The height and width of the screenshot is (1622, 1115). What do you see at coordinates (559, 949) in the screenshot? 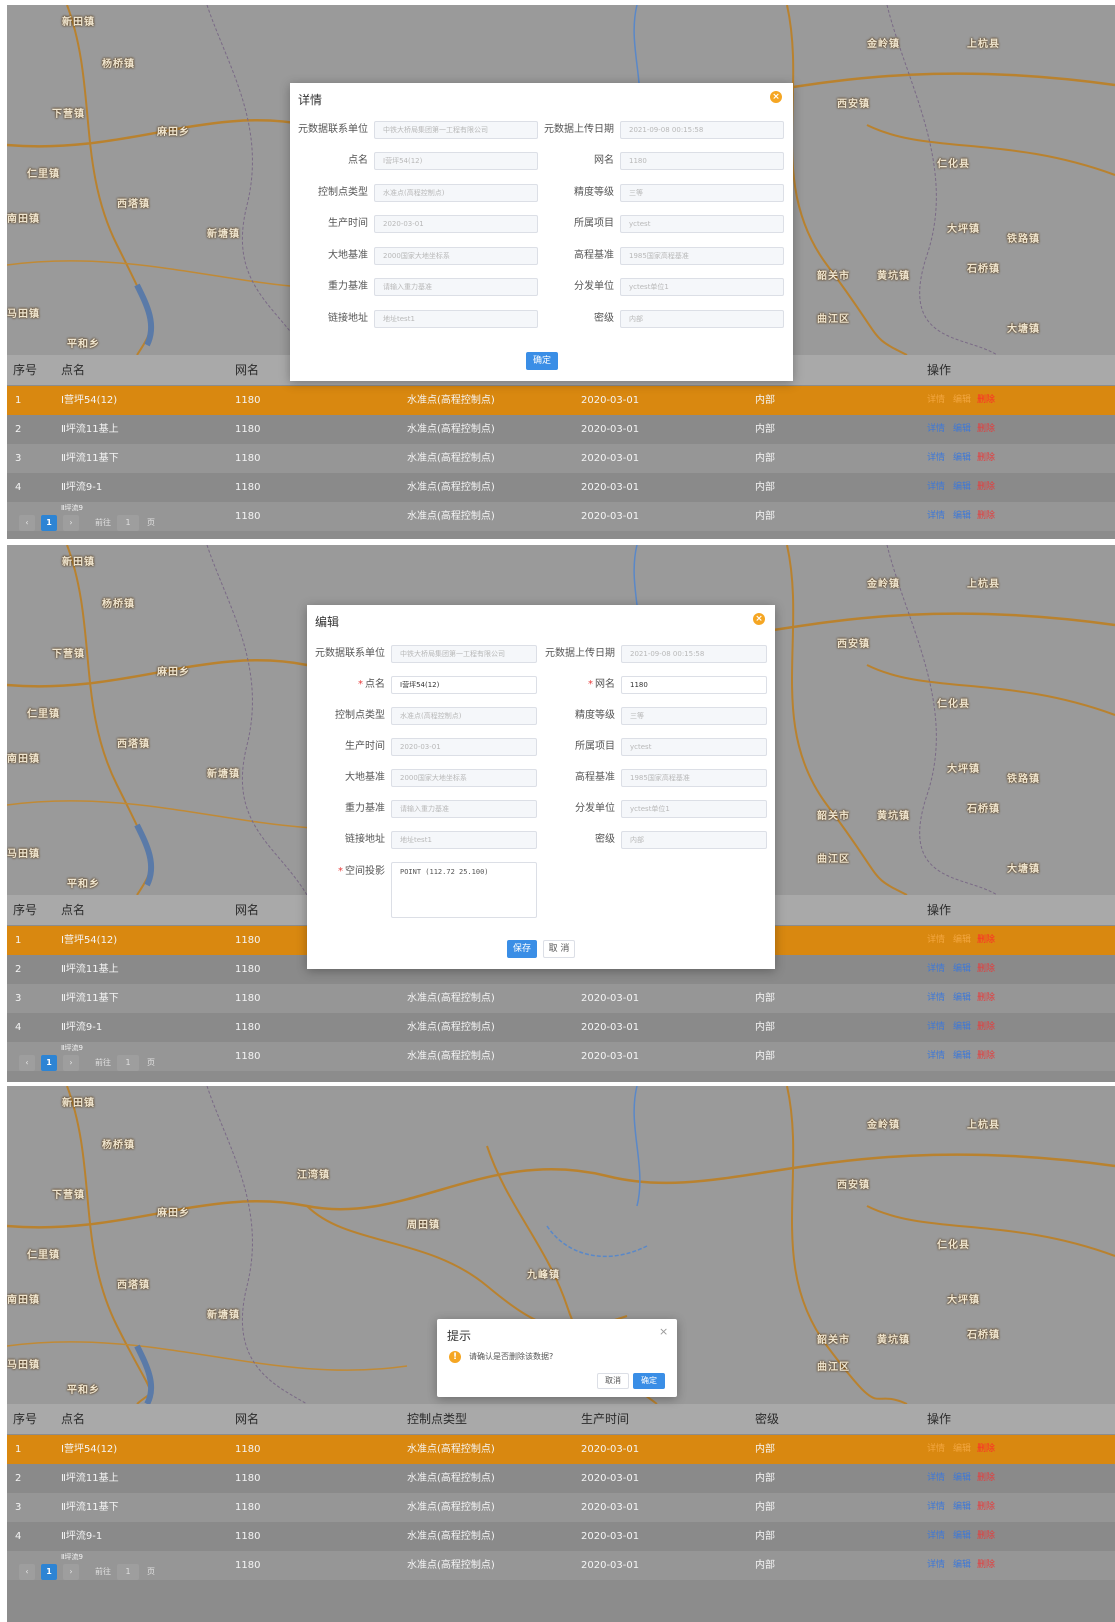
I see `cancel-button: 取 消` at bounding box center [559, 949].